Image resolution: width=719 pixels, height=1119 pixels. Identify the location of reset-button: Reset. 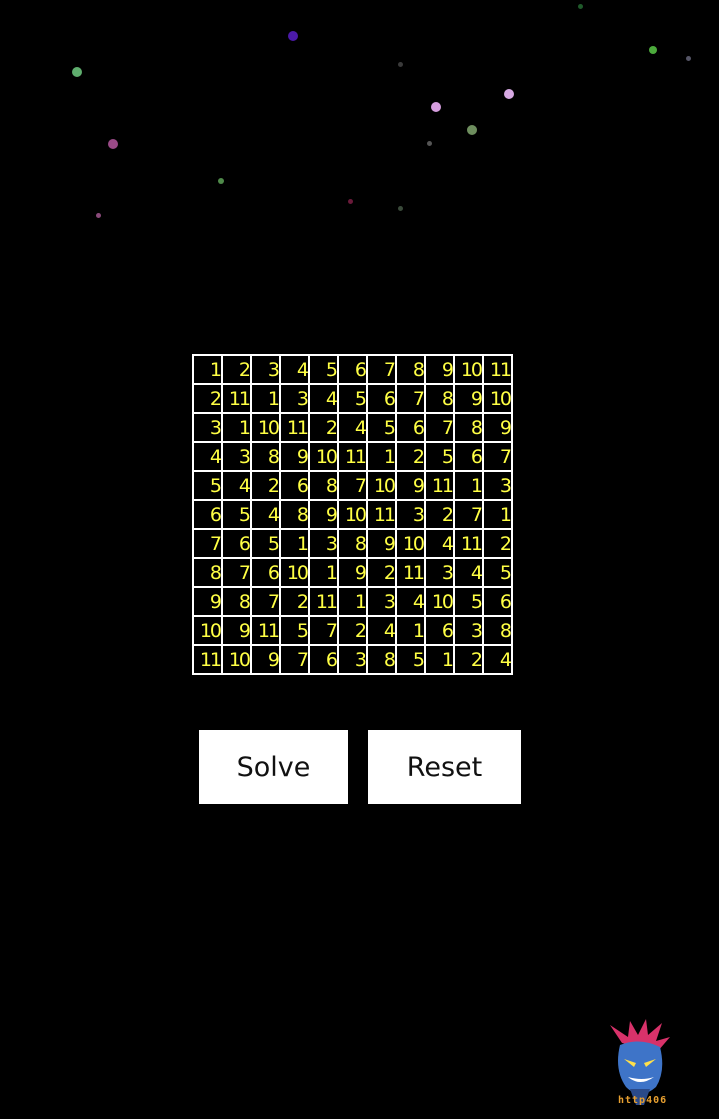
(444, 767).